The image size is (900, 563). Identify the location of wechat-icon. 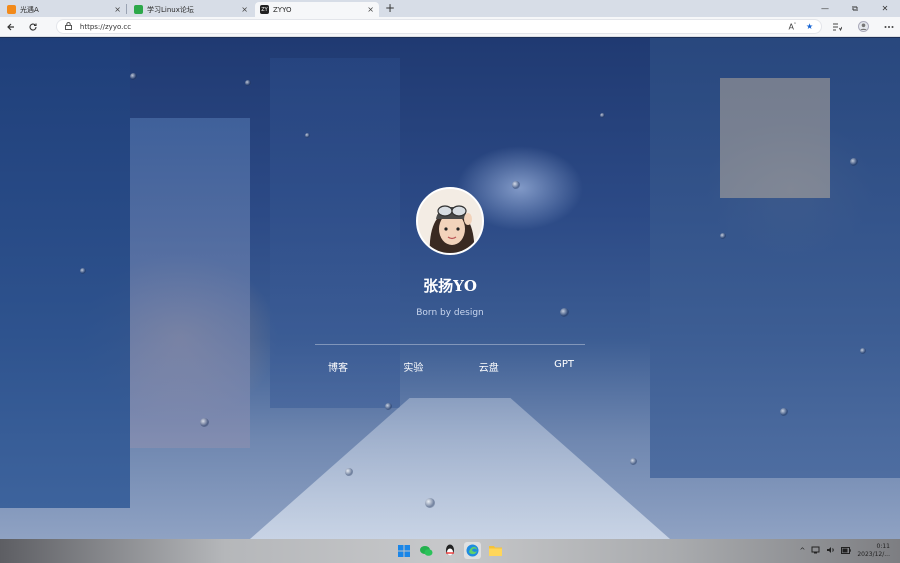
(426, 550).